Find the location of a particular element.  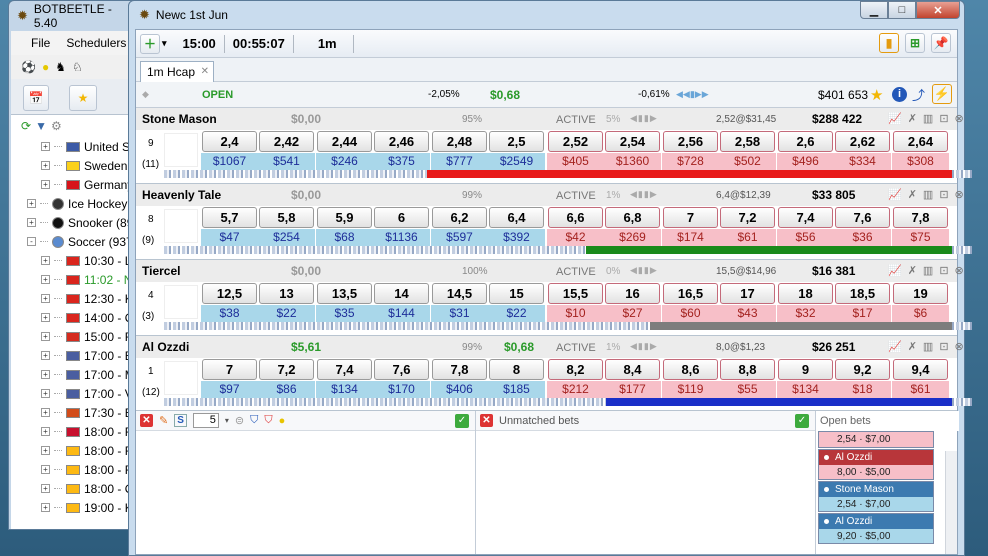

confirm-unmatched-icon: ✓ is located at coordinates (802, 420).